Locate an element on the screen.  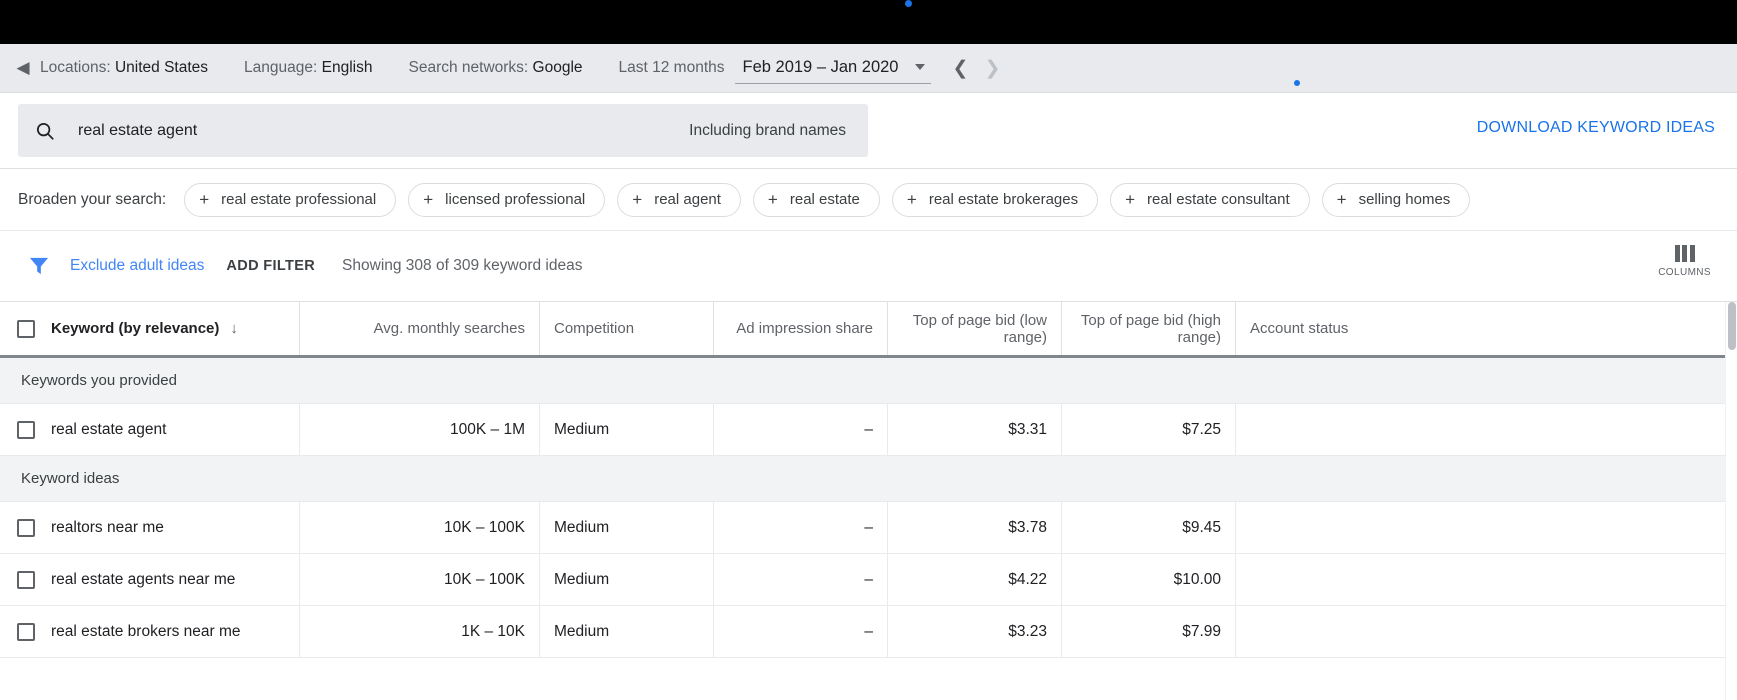
cell-bid-high: $7.25 is located at coordinates (1148, 429).